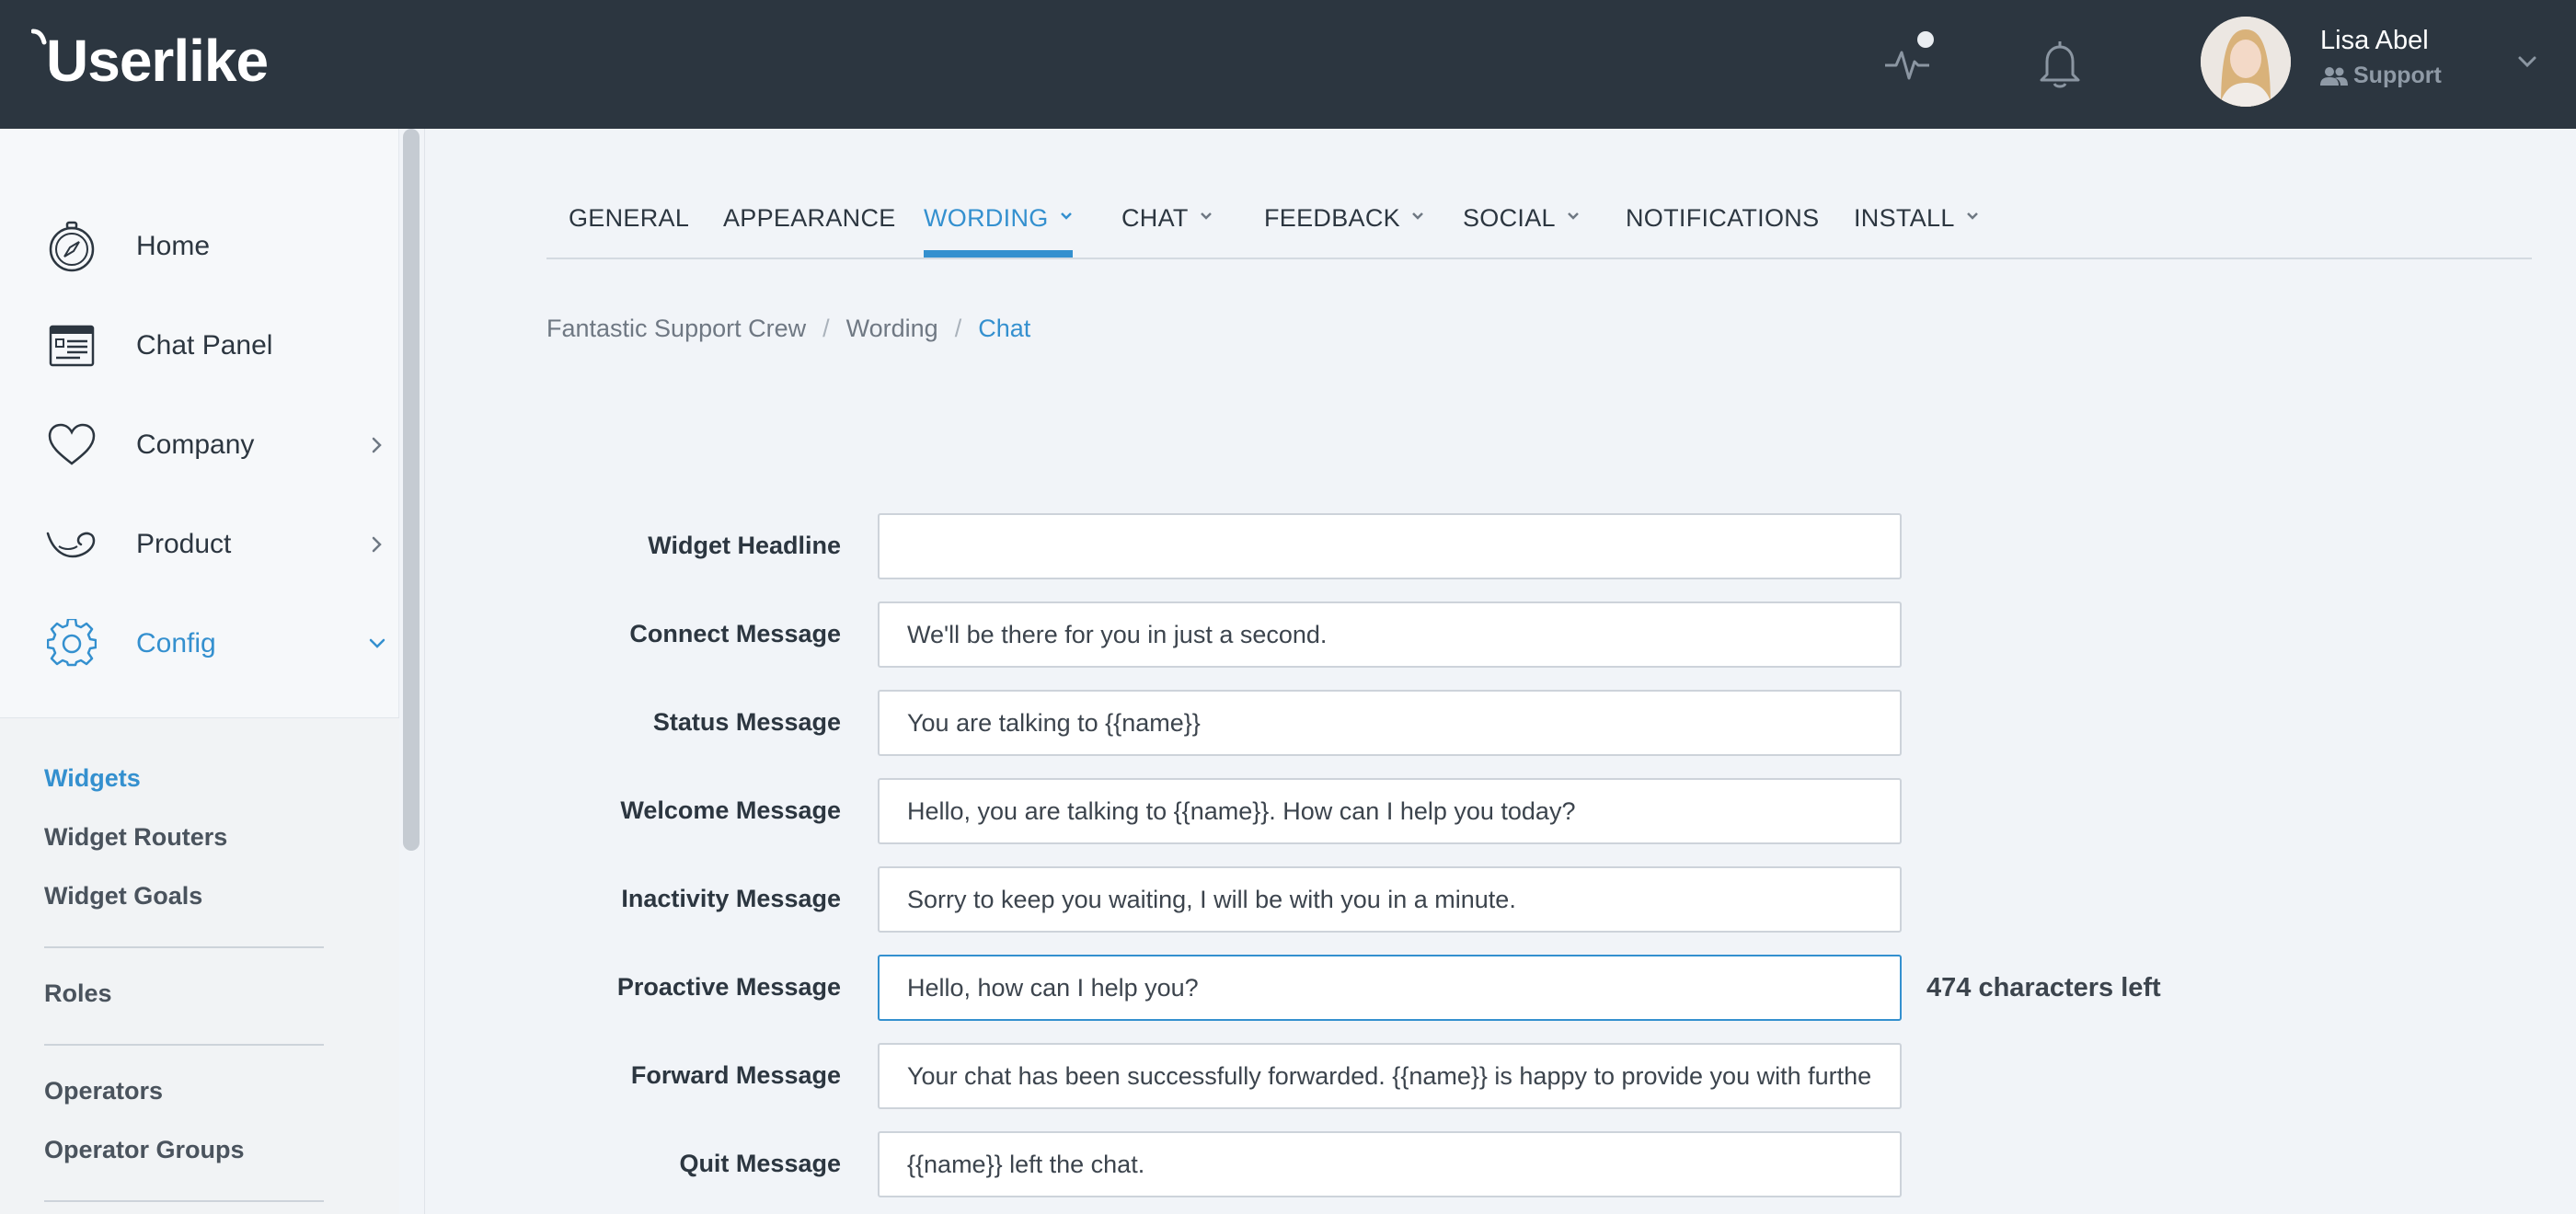 This screenshot has height=1214, width=2576. I want to click on tab-general: GENERAL, so click(629, 231).